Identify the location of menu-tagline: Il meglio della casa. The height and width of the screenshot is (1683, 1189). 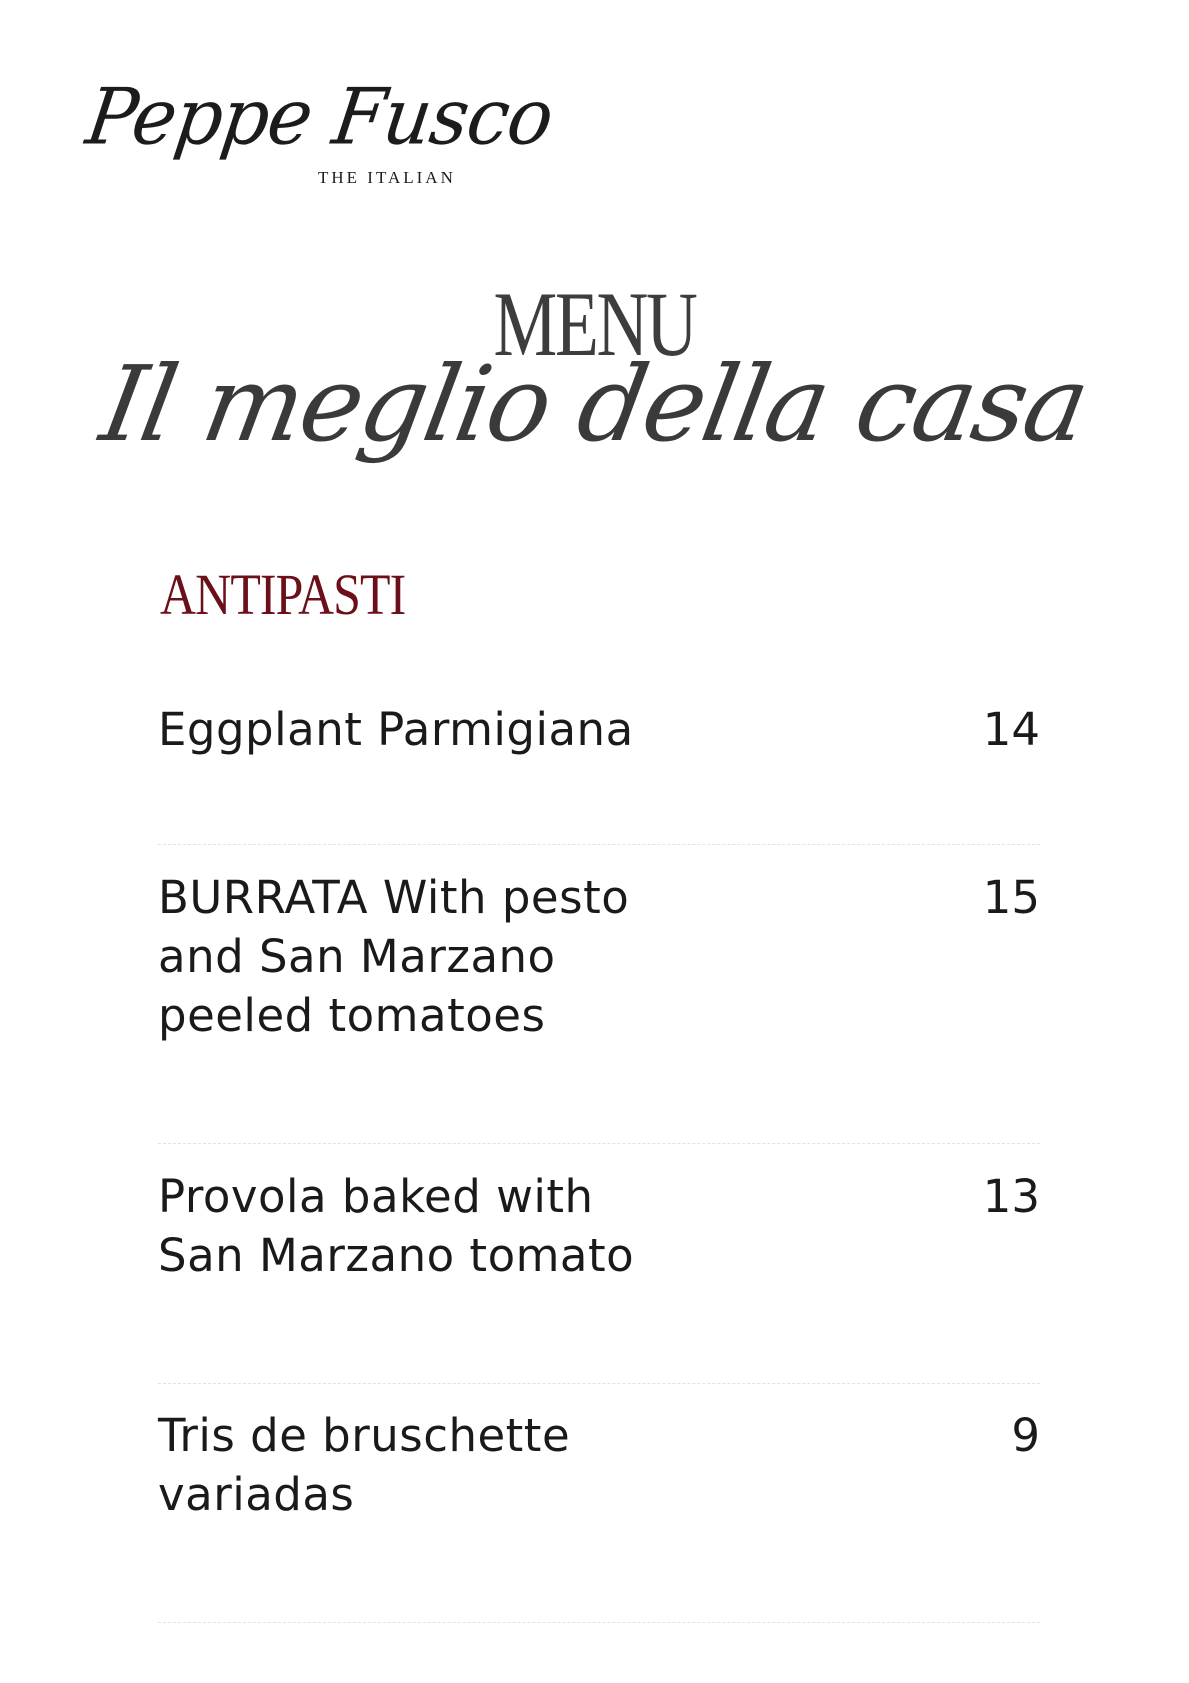
(594, 404).